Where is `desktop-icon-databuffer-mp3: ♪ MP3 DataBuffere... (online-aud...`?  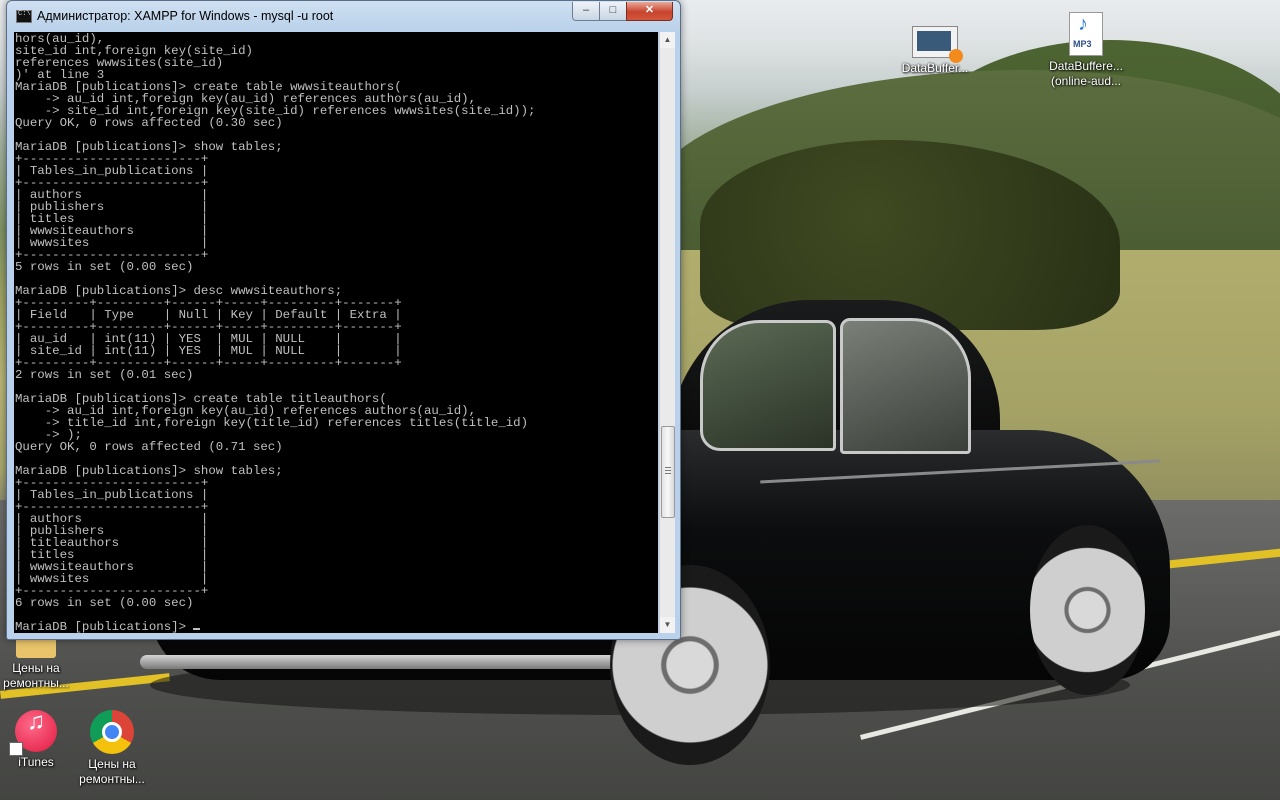 desktop-icon-databuffer-mp3: ♪ MP3 DataBuffere... (online-aud... is located at coordinates (1086, 50).